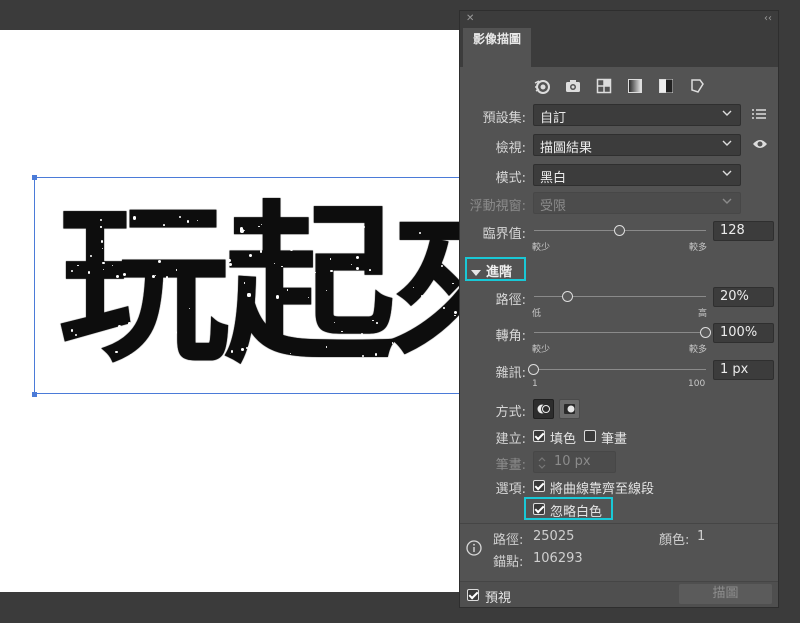 This screenshot has width=800, height=623. Describe the element at coordinates (568, 296) in the screenshot. I see `paths-slider-knob` at that location.